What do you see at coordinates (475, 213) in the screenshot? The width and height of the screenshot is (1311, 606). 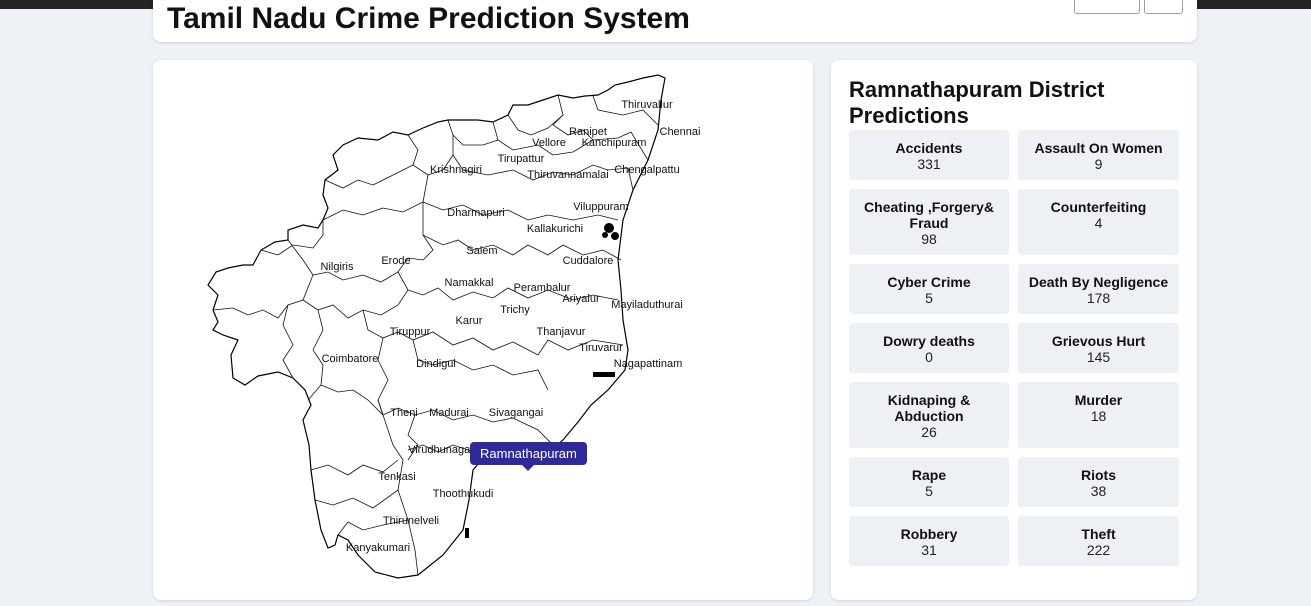 I see `district-label: Dharmapuri` at bounding box center [475, 213].